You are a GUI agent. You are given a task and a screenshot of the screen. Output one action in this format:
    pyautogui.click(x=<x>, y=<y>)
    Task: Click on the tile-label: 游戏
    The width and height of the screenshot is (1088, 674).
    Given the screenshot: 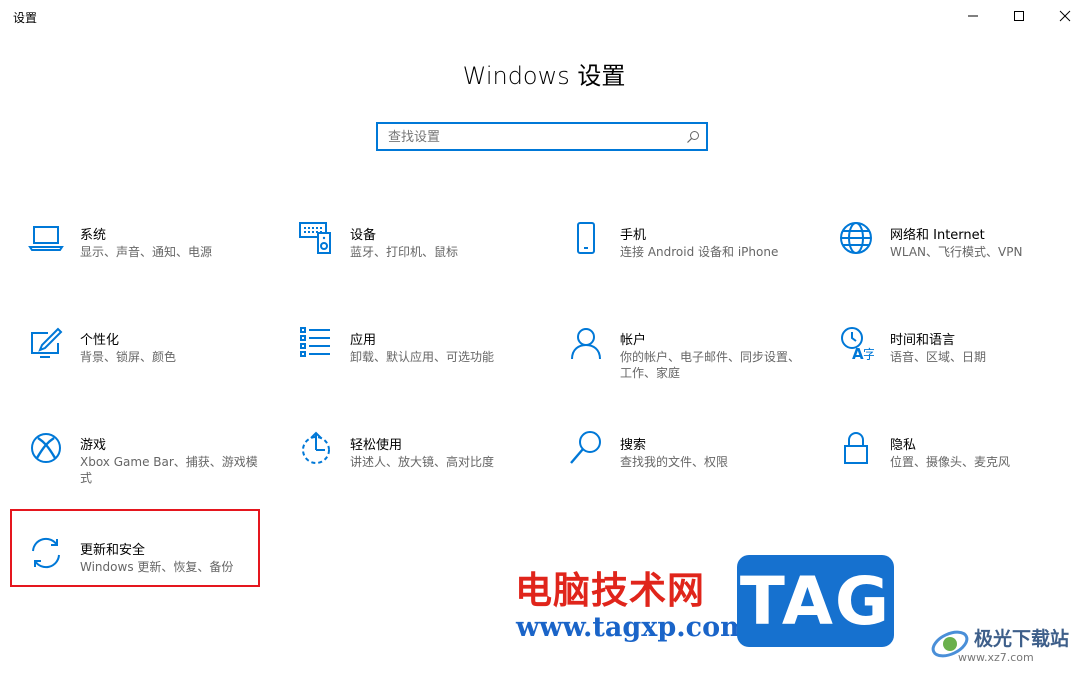 What is the action you would take?
    pyautogui.click(x=93, y=445)
    